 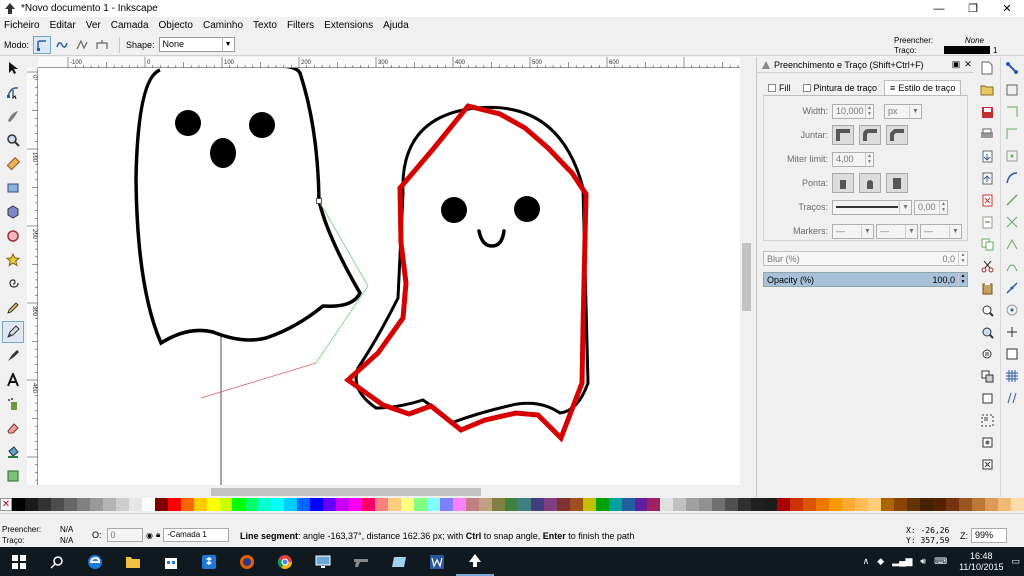 What do you see at coordinates (1012, 134) in the screenshot?
I see `snap-bbox-corner-button` at bounding box center [1012, 134].